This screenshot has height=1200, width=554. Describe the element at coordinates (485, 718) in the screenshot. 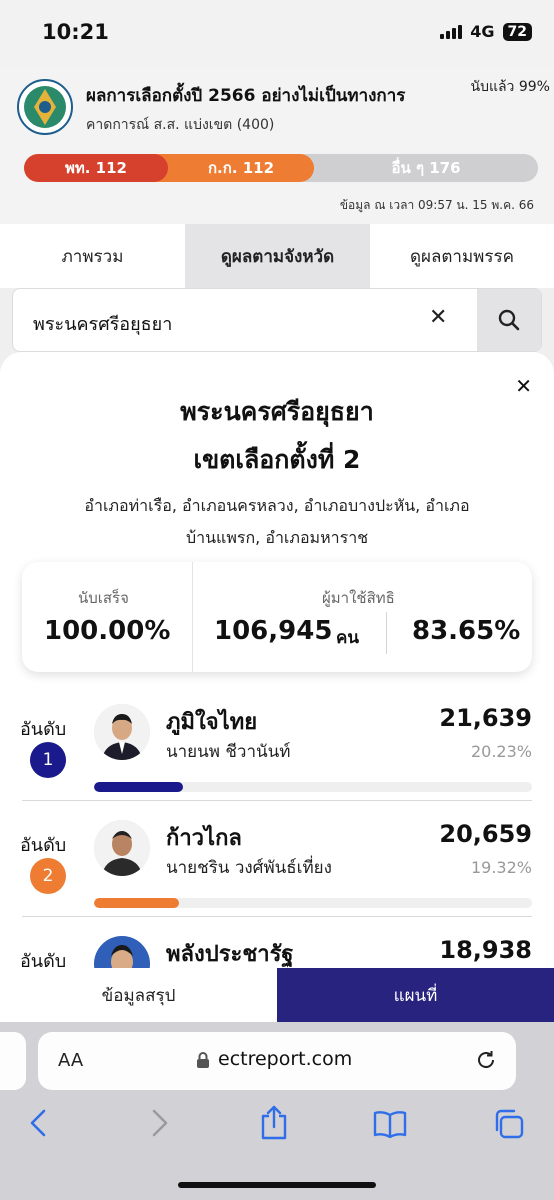

I see `vote-count: 21,639` at that location.